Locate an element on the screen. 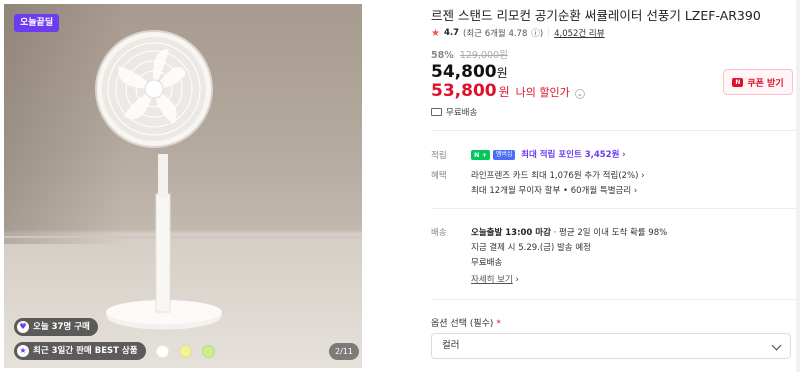 This screenshot has width=800, height=372. coupon-button: N 쿠폰 받기 is located at coordinates (758, 82).